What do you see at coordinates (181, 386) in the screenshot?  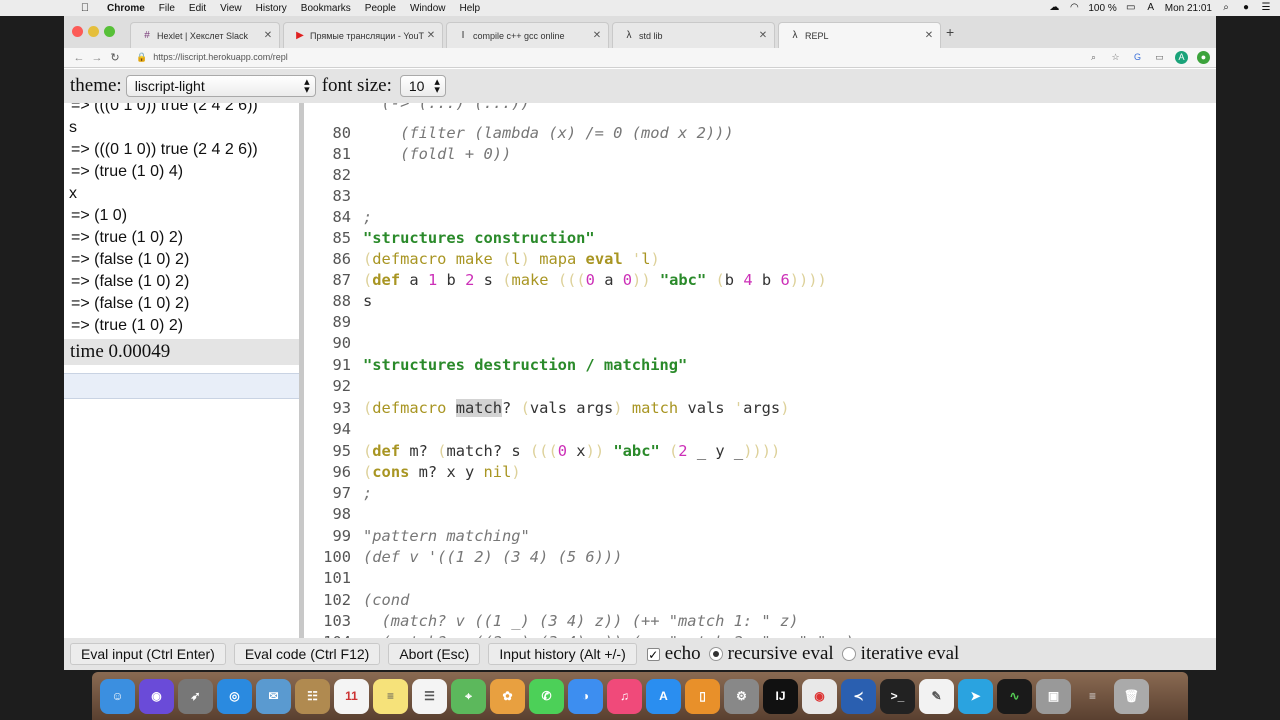 I see `repl-input-field` at bounding box center [181, 386].